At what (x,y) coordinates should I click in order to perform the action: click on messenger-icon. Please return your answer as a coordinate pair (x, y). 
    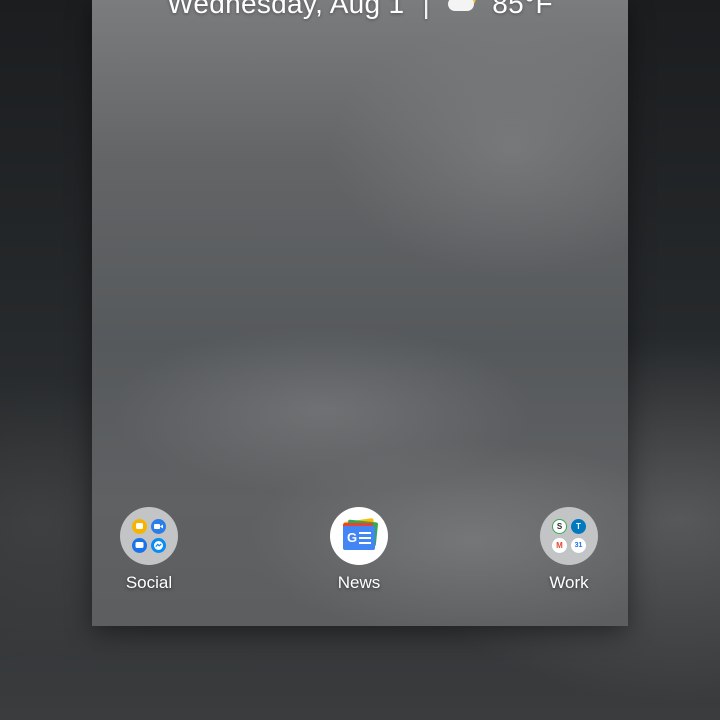
    Looking at the image, I should click on (158, 545).